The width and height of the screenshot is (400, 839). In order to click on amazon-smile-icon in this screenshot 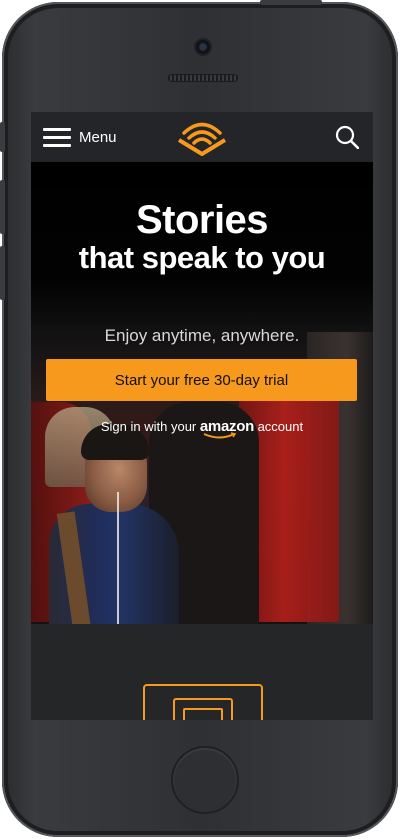, I will do `click(220, 435)`.